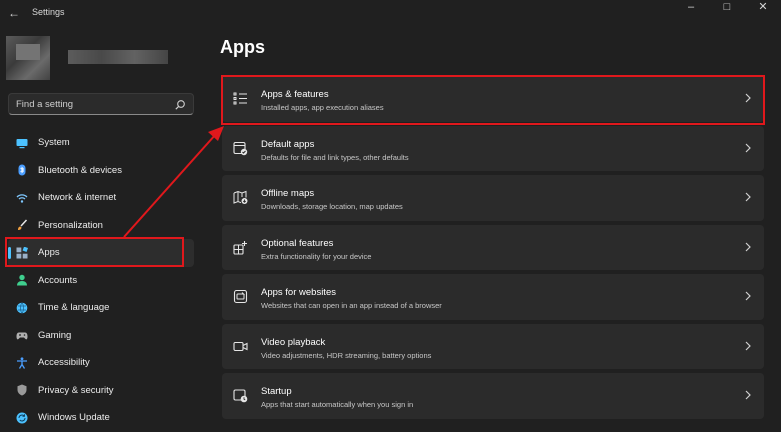 The height and width of the screenshot is (432, 781). What do you see at coordinates (288, 144) in the screenshot?
I see `card-title: Default apps` at bounding box center [288, 144].